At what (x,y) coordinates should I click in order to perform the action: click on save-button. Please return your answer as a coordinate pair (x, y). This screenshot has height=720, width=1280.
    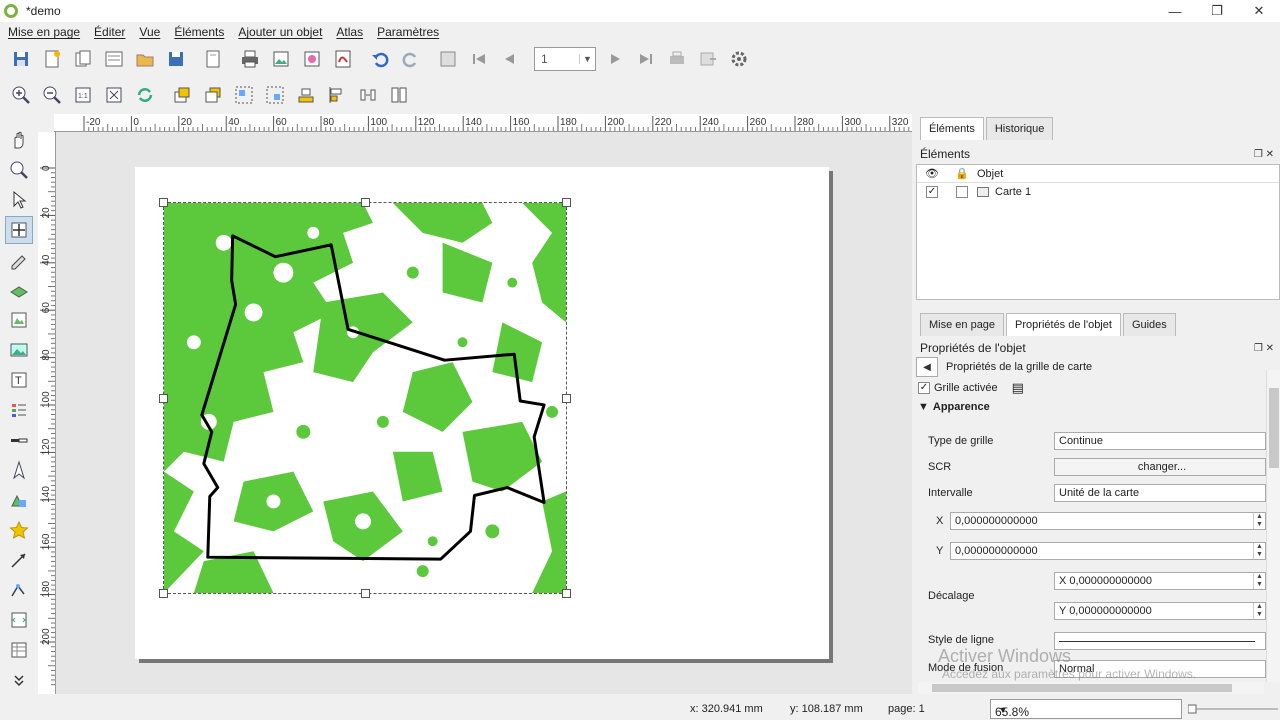
    Looking at the image, I should click on (21, 59).